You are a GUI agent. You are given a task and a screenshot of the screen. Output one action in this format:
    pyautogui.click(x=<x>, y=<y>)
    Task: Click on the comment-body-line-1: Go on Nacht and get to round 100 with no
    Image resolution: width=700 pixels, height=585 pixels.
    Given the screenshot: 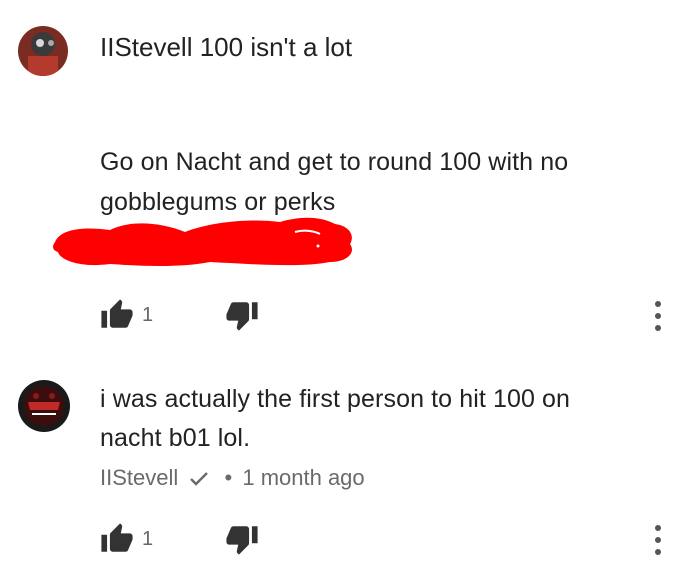 What is the action you would take?
    pyautogui.click(x=334, y=162)
    